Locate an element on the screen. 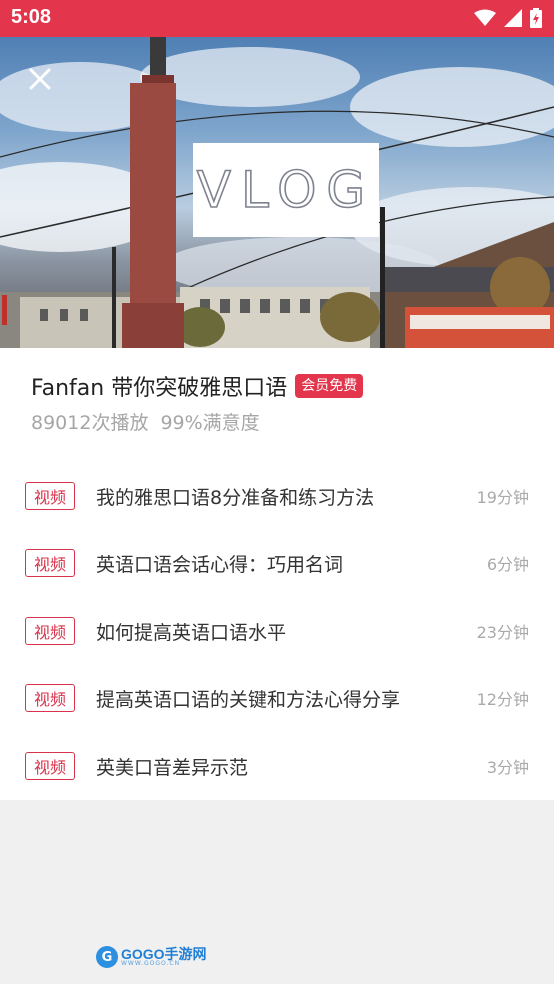 Image resolution: width=554 pixels, height=984 pixels. lesson-item: 视频 我的雅思口语8分准备和练习方法 19分钟 is located at coordinates (277, 496).